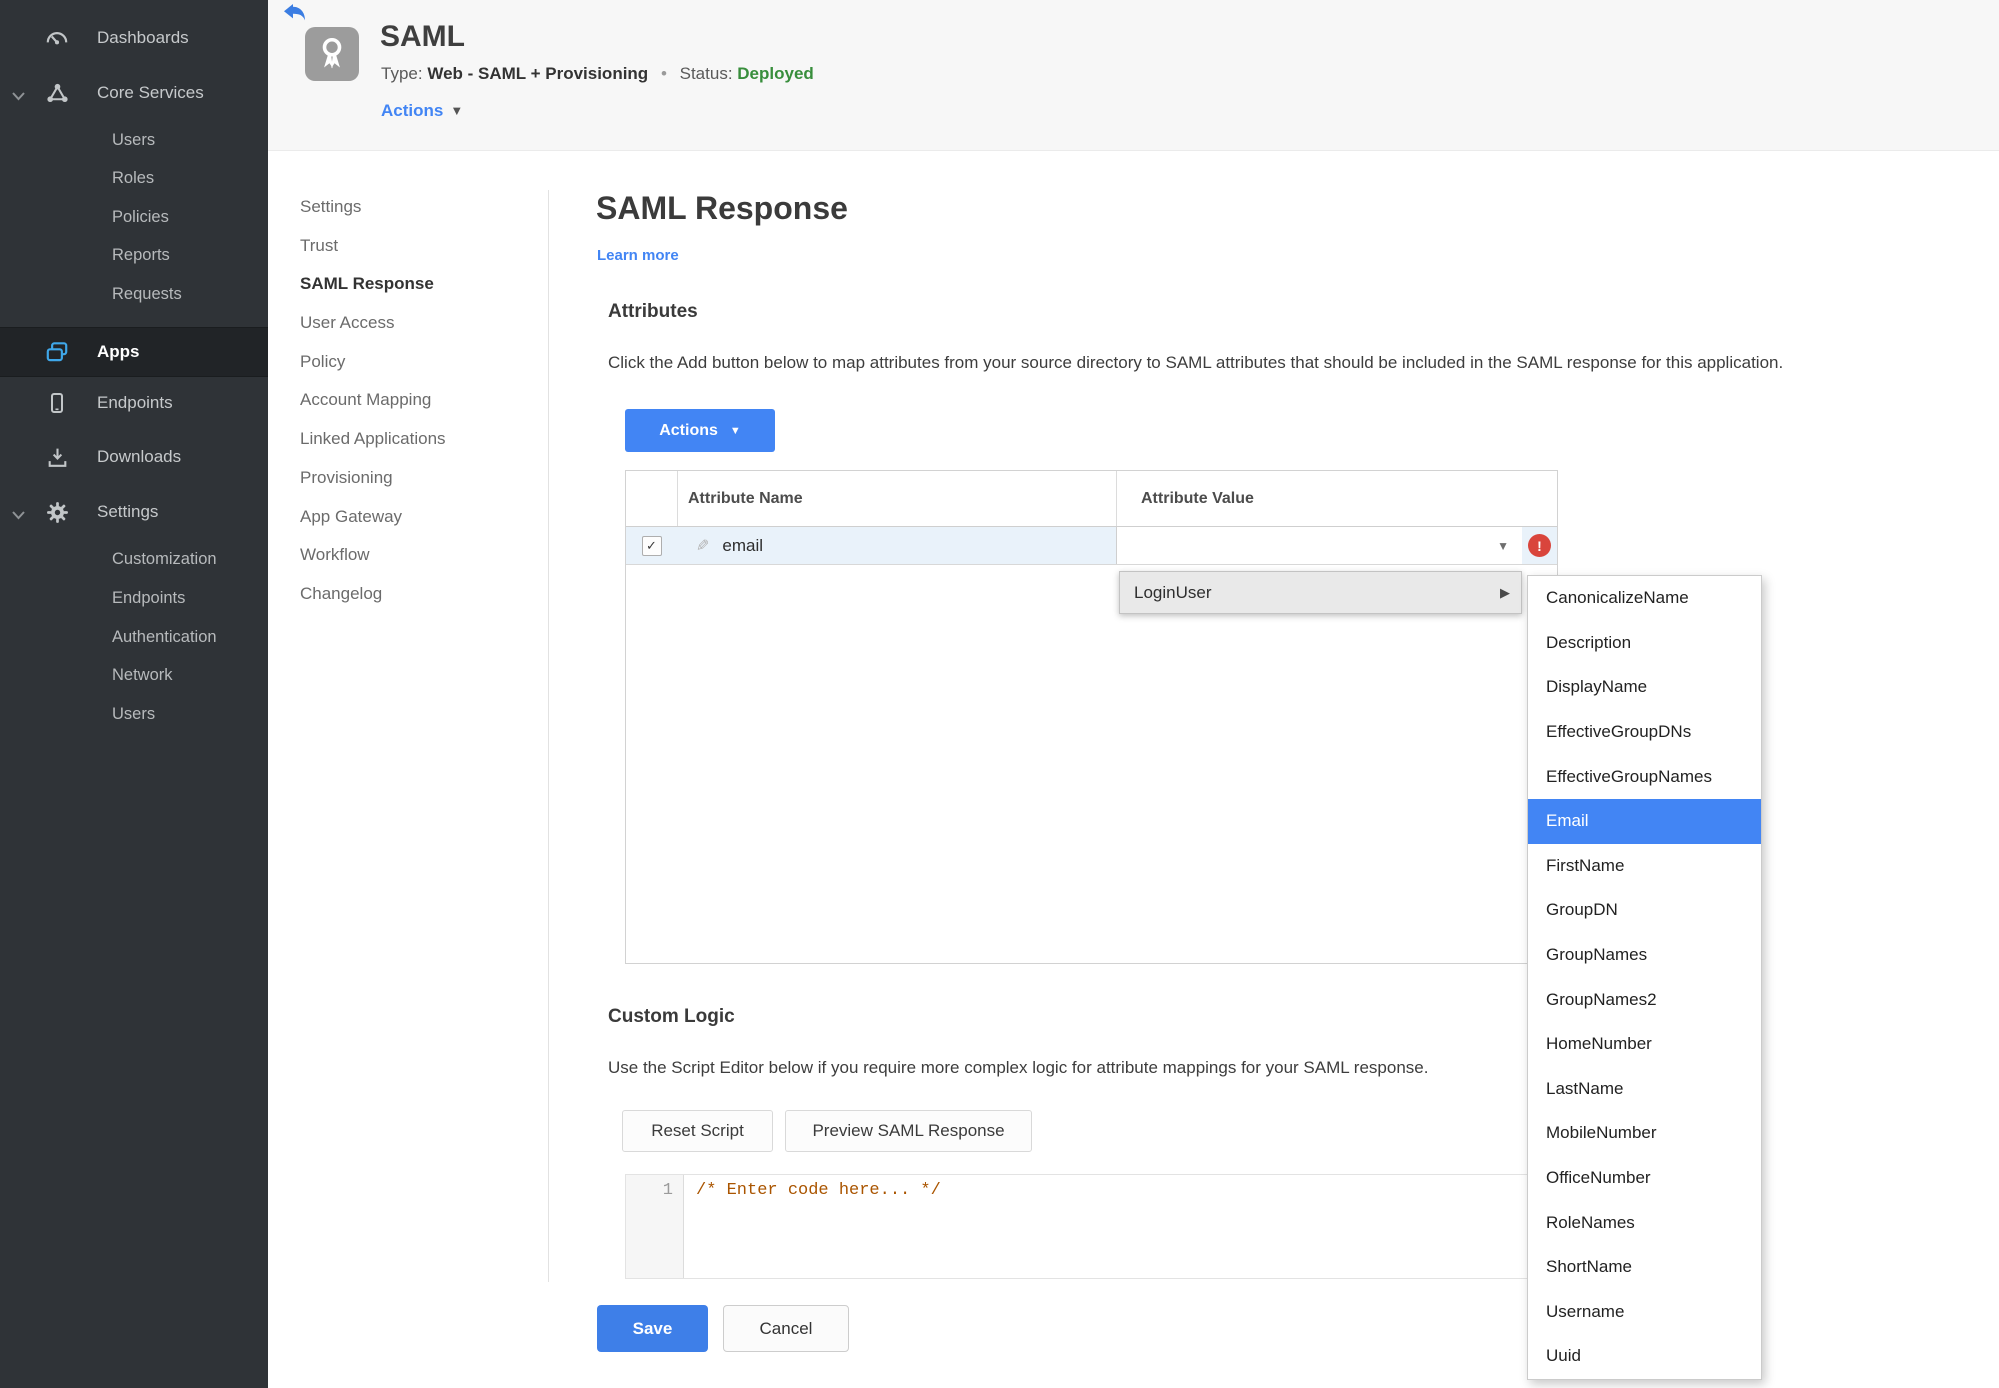 Image resolution: width=1999 pixels, height=1388 pixels. Describe the element at coordinates (417, 487) in the screenshot. I see `tab-provisioning: Provisioning` at that location.